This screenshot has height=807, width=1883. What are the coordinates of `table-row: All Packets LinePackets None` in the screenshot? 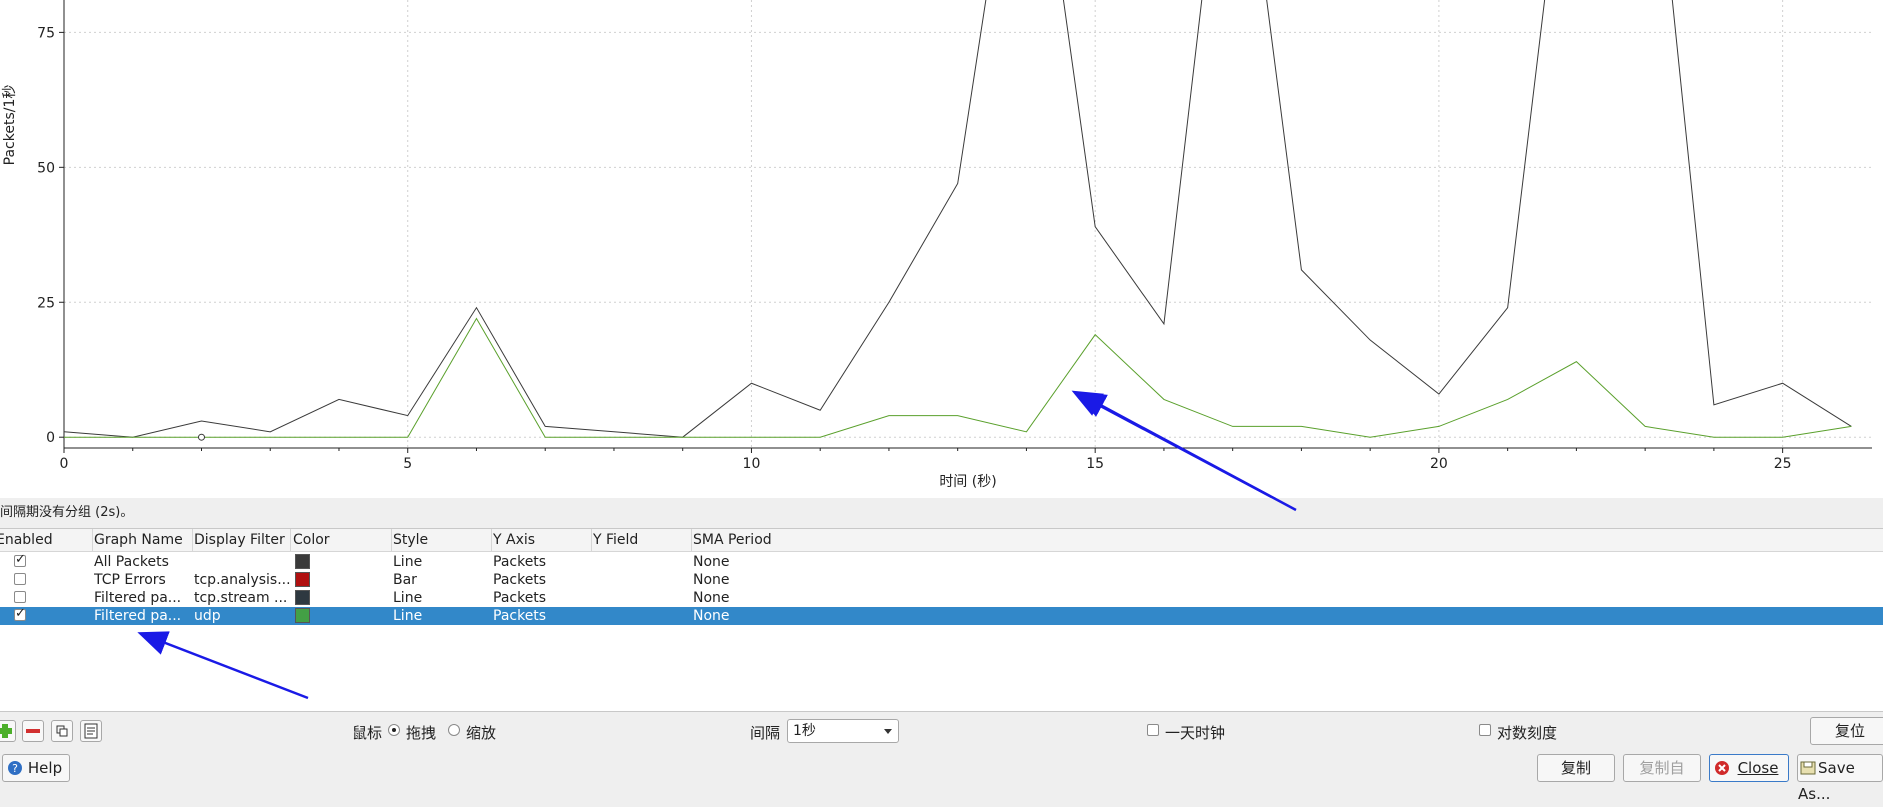 It's located at (941, 561).